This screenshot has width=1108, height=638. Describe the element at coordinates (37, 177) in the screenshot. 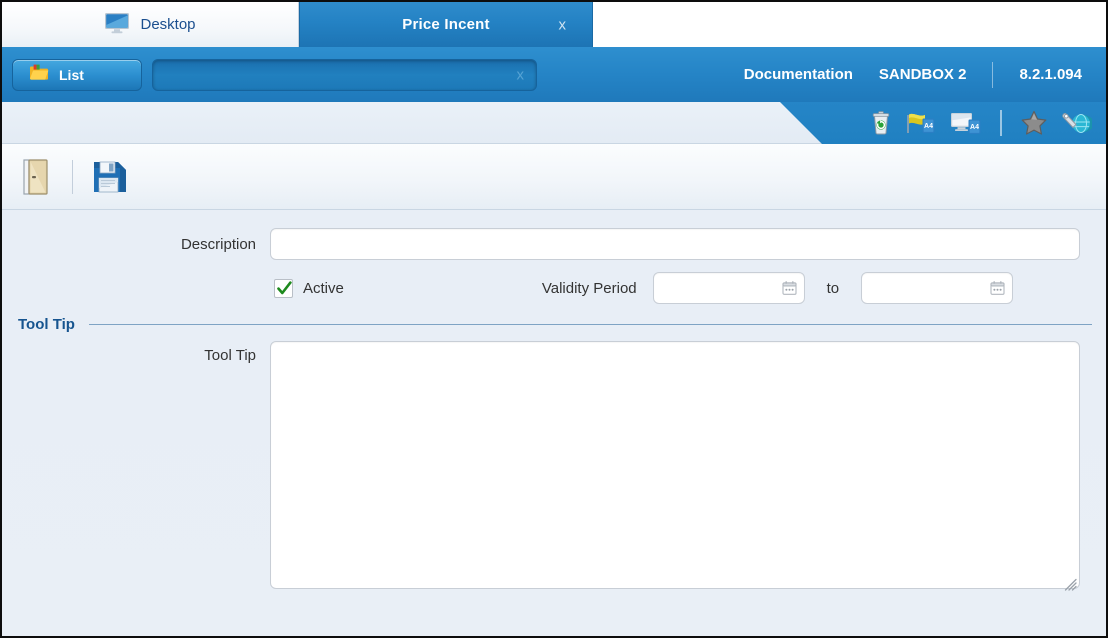

I see `exit-door-icon` at that location.